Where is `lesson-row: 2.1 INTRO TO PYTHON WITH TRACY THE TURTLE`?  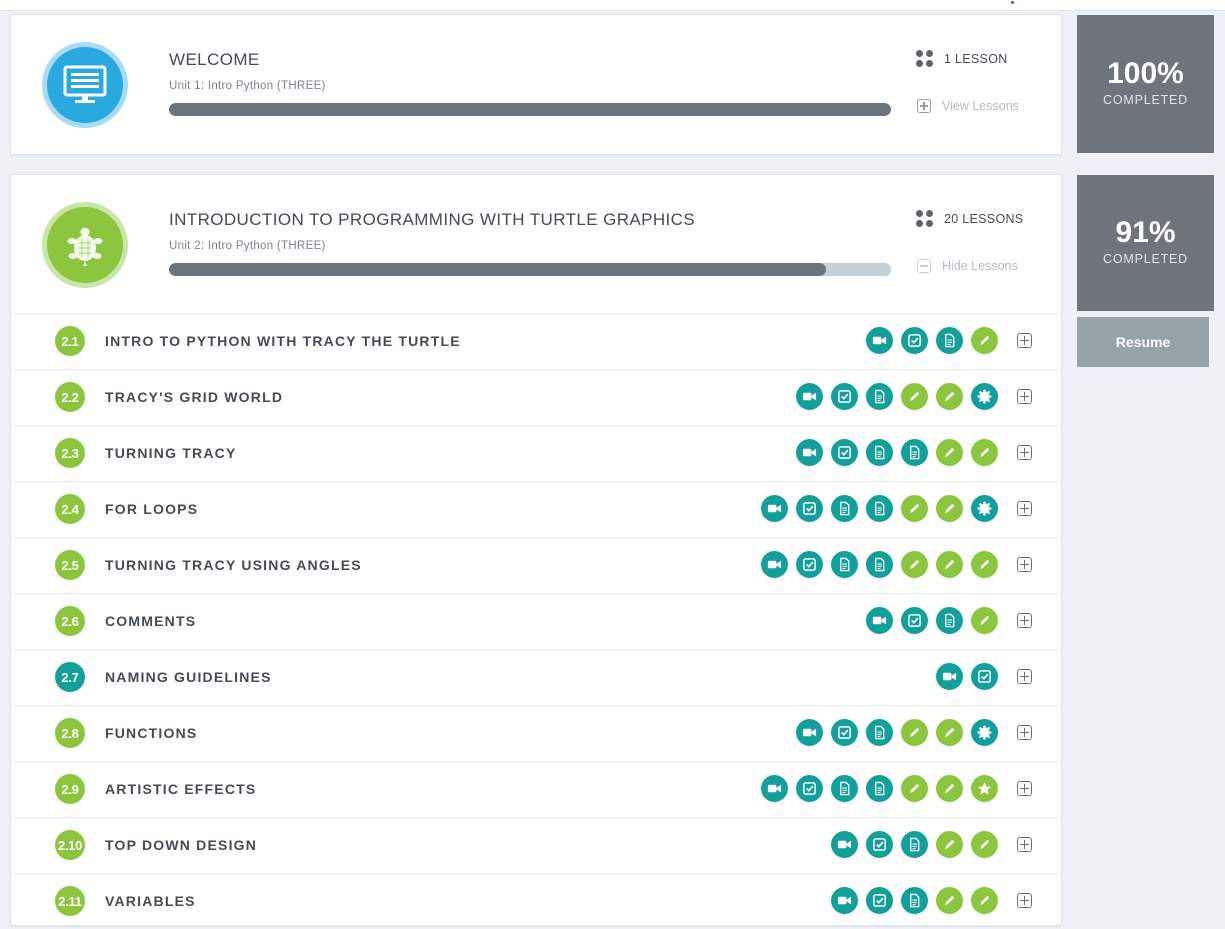 lesson-row: 2.1 INTRO TO PYTHON WITH TRACY THE TURTLE is located at coordinates (536, 341).